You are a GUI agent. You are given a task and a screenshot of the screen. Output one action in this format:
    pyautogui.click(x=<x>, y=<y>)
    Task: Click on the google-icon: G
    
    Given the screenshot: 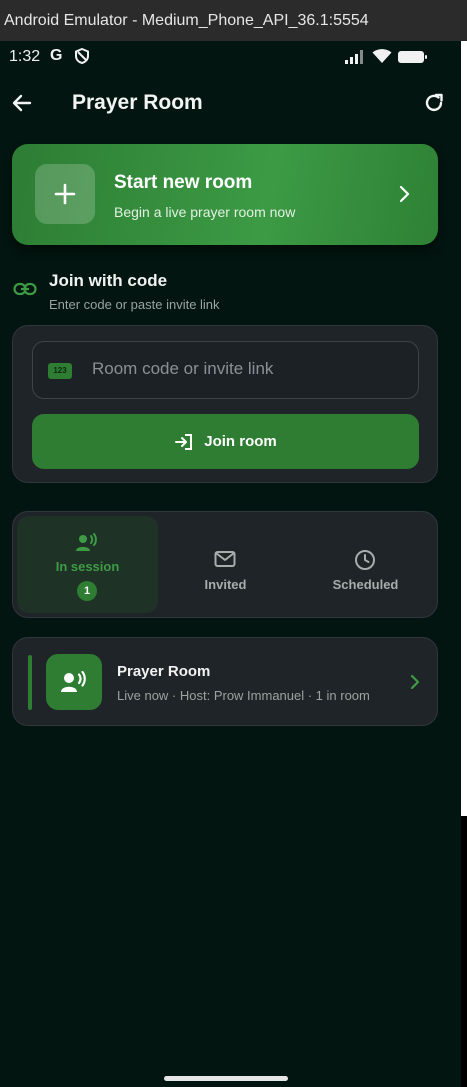 What is the action you would take?
    pyautogui.click(x=56, y=55)
    